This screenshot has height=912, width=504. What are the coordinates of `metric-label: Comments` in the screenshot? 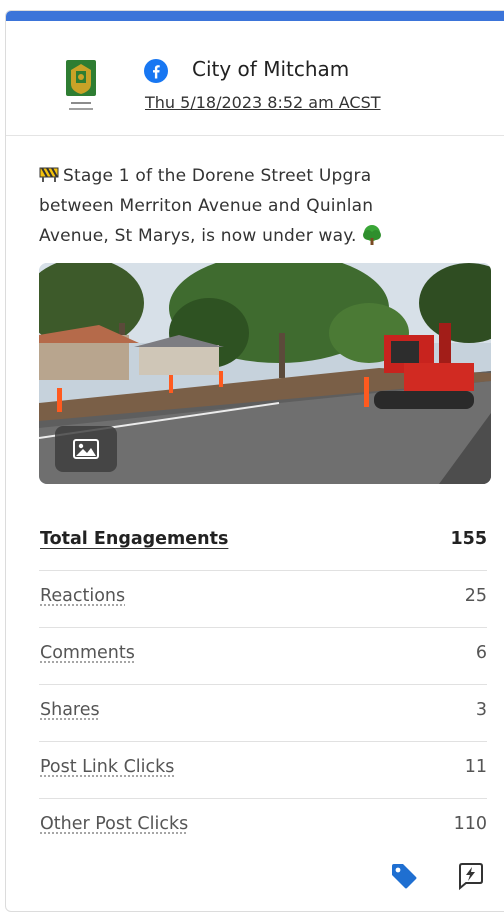 It's located at (87, 653).